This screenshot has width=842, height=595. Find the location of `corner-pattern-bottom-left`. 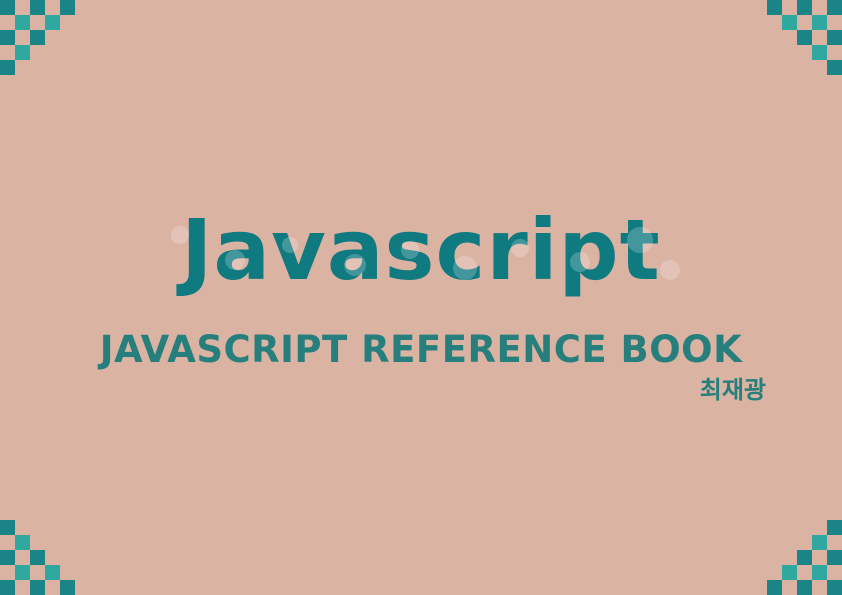

corner-pattern-bottom-left is located at coordinates (47, 547).